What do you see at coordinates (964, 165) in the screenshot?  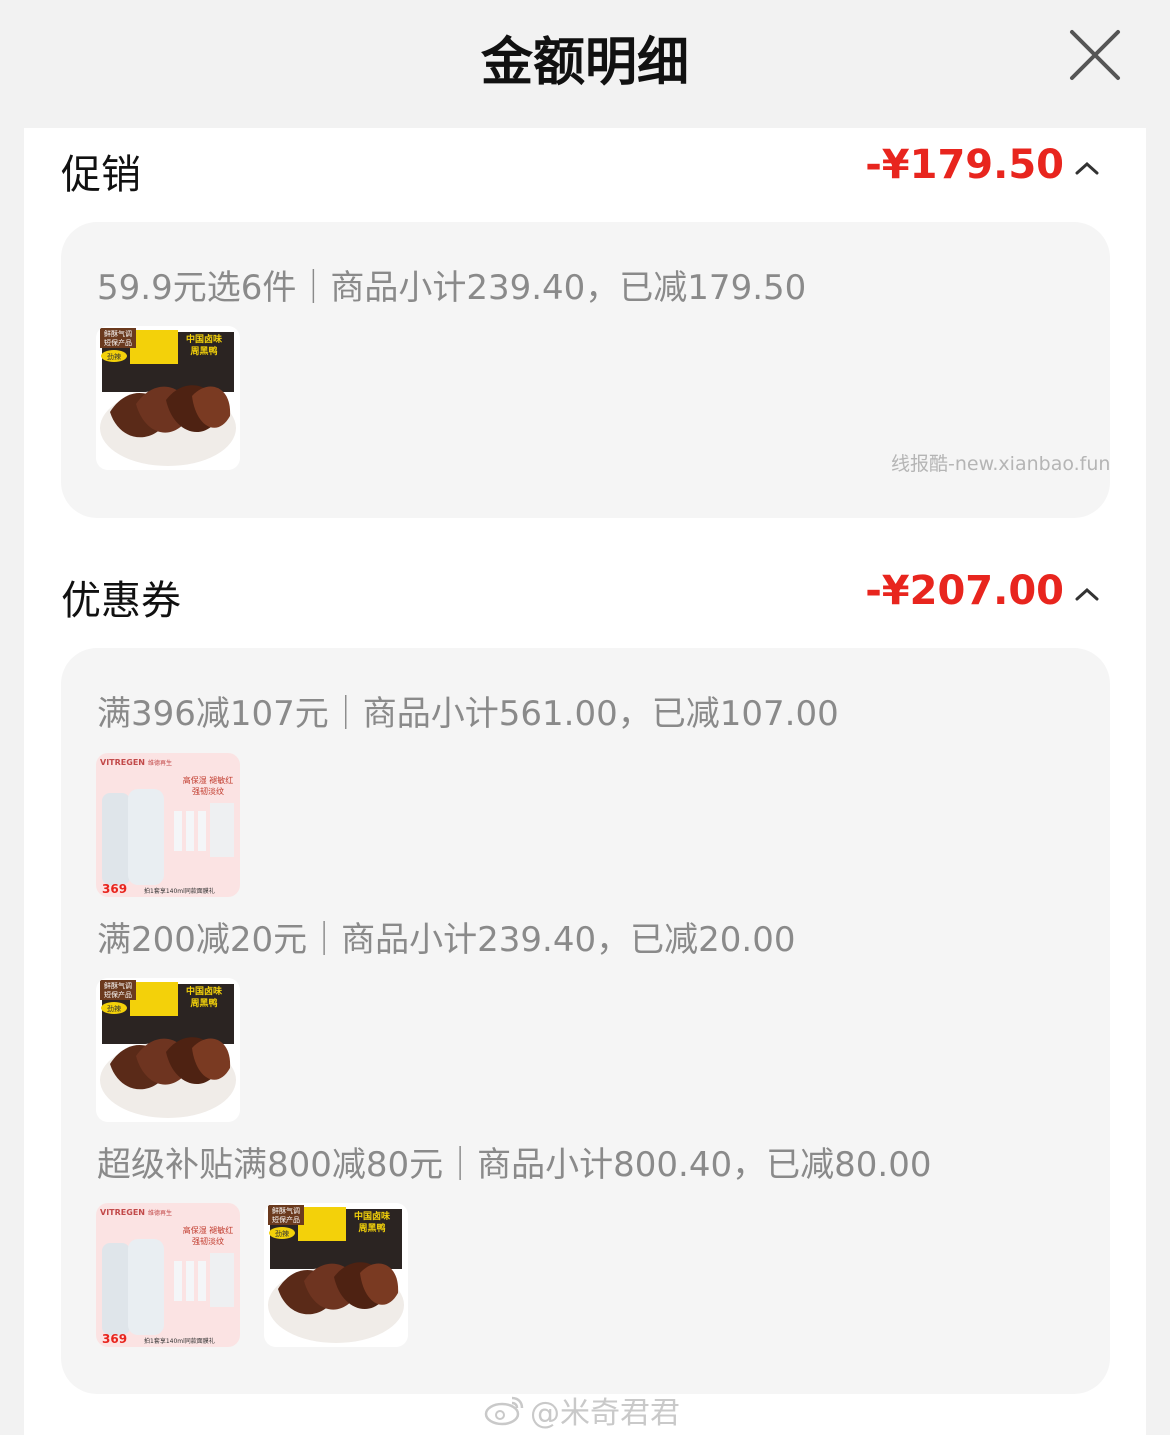 I see `promotion-amount: -¥179.50` at bounding box center [964, 165].